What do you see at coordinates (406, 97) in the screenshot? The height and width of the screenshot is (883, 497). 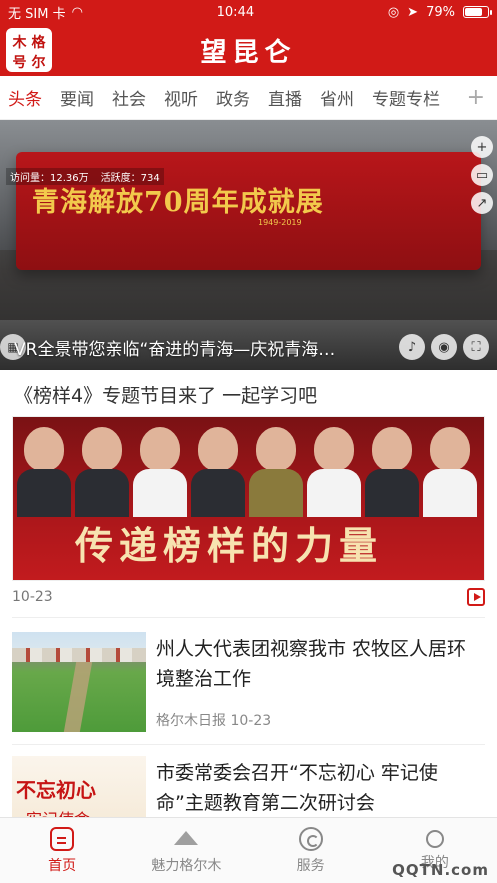 I see `tab-topics: 专题专栏` at bounding box center [406, 97].